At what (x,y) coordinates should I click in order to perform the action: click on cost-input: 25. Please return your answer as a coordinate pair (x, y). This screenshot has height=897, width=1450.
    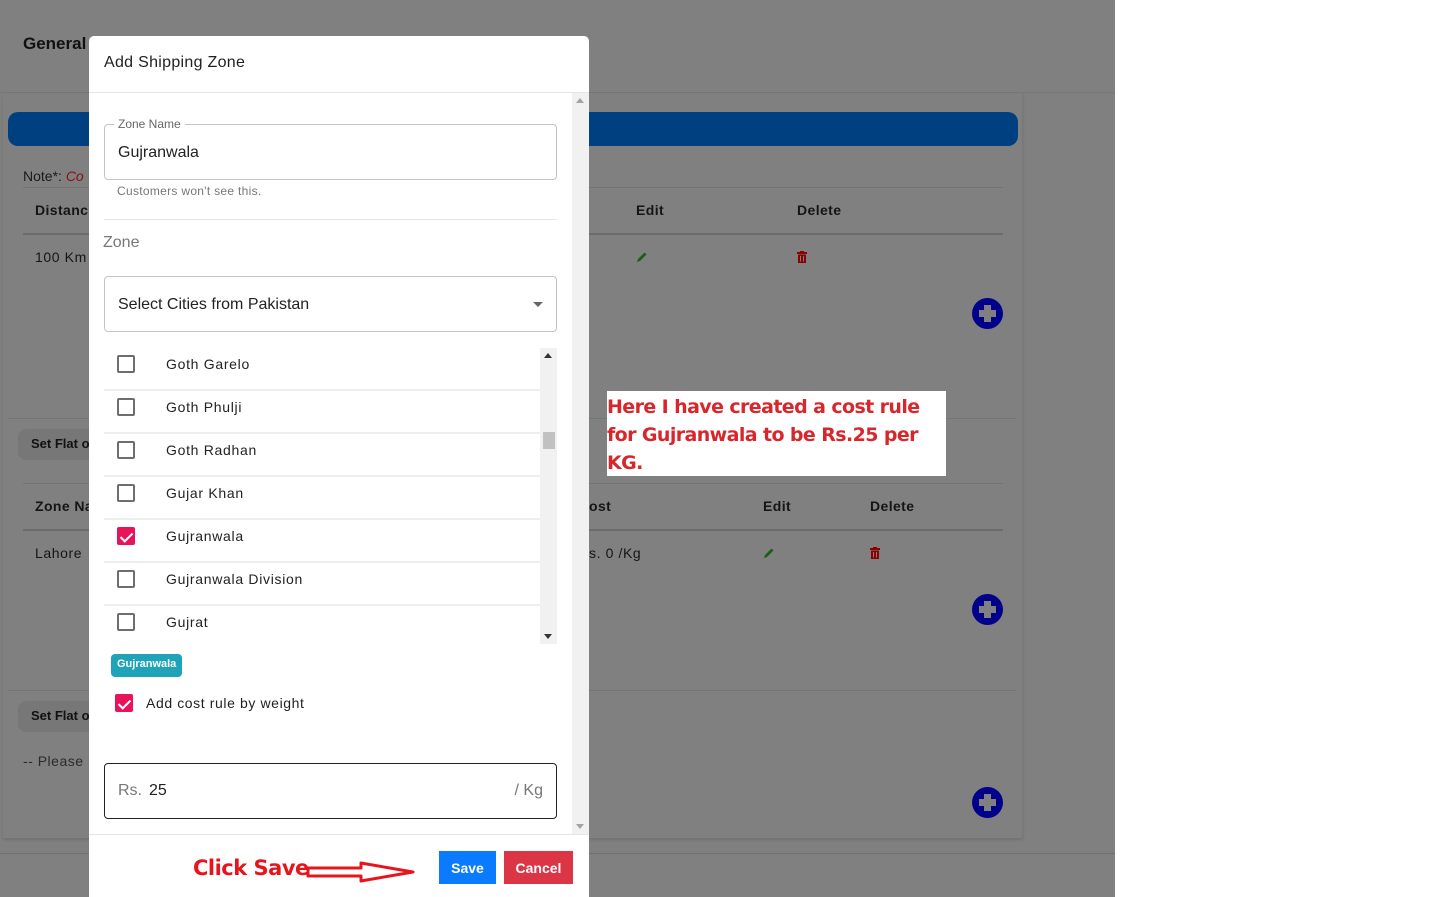
    Looking at the image, I should click on (158, 791).